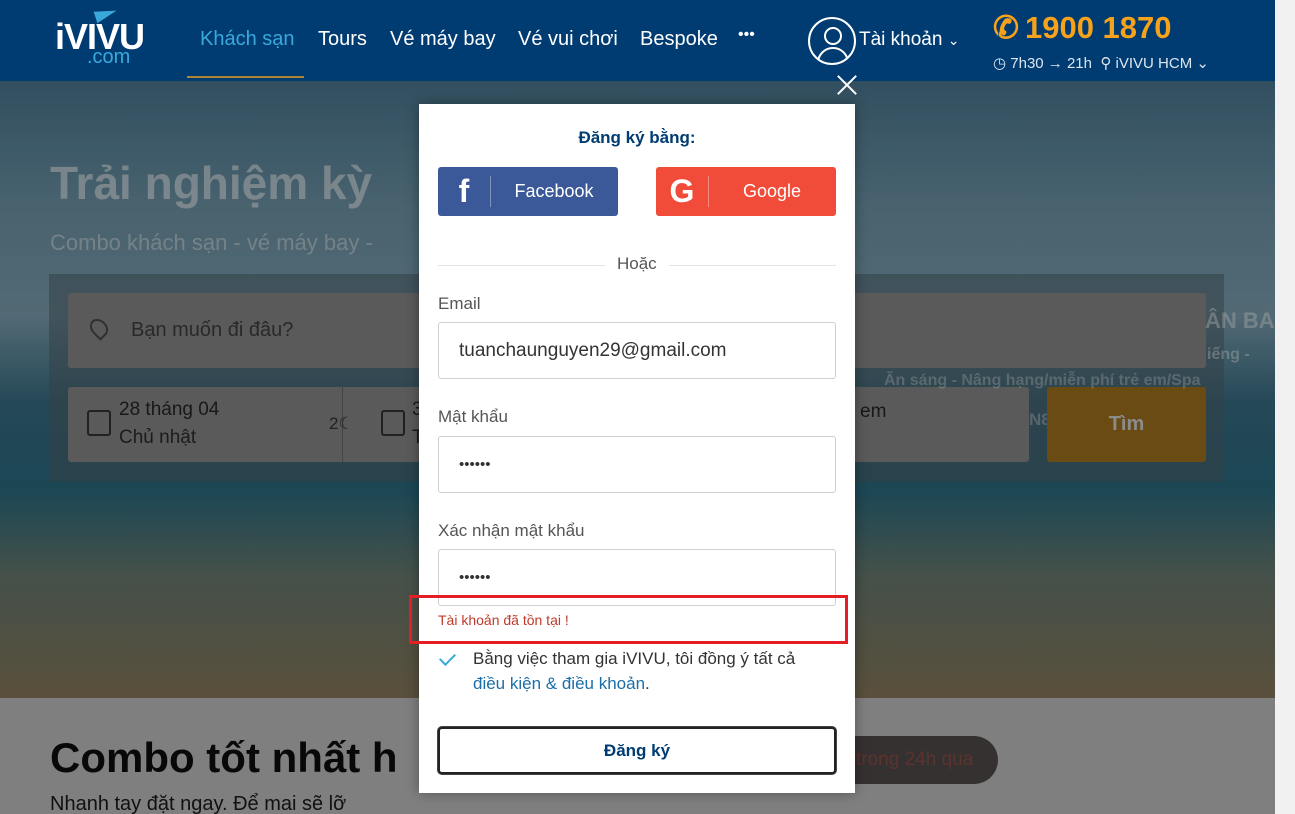 This screenshot has height=814, width=1295. What do you see at coordinates (247, 39) in the screenshot?
I see `nav-hotels: Khách sạn` at bounding box center [247, 39].